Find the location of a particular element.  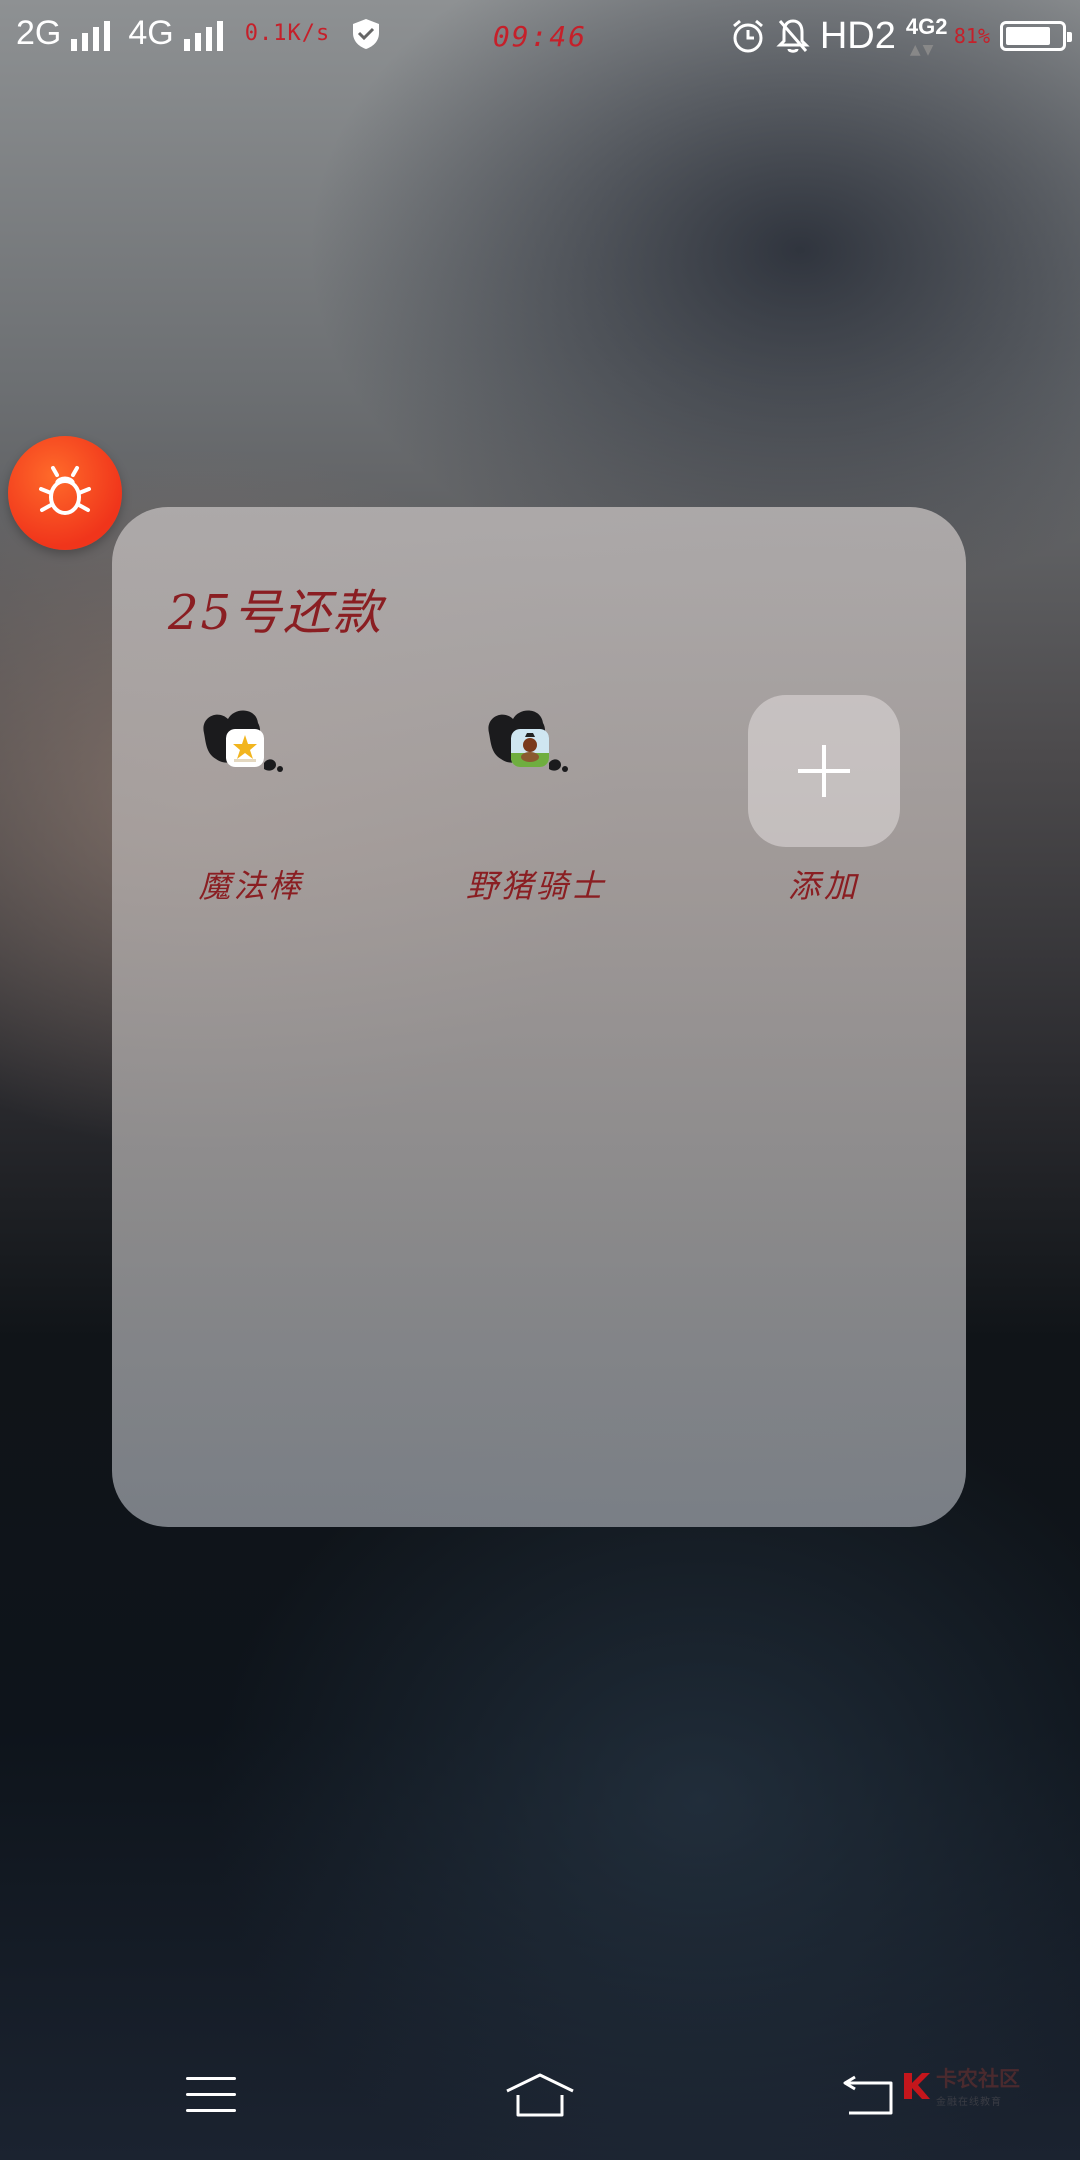

magic-wand-app-icon is located at coordinates (245, 748).